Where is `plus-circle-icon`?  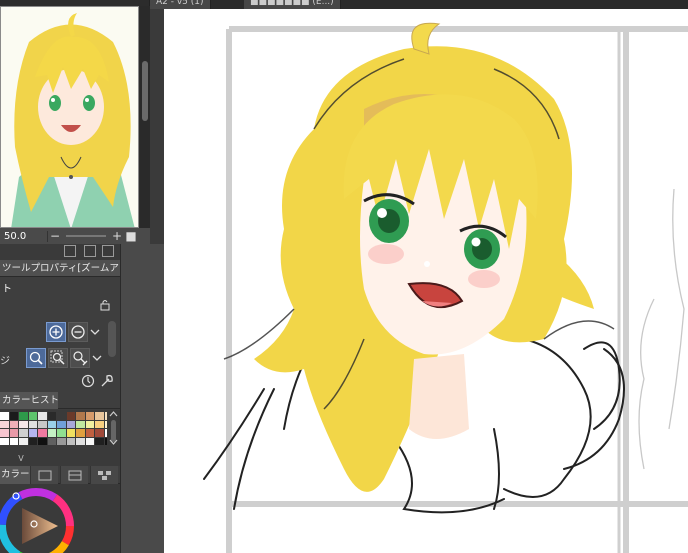 plus-circle-icon is located at coordinates (56, 332).